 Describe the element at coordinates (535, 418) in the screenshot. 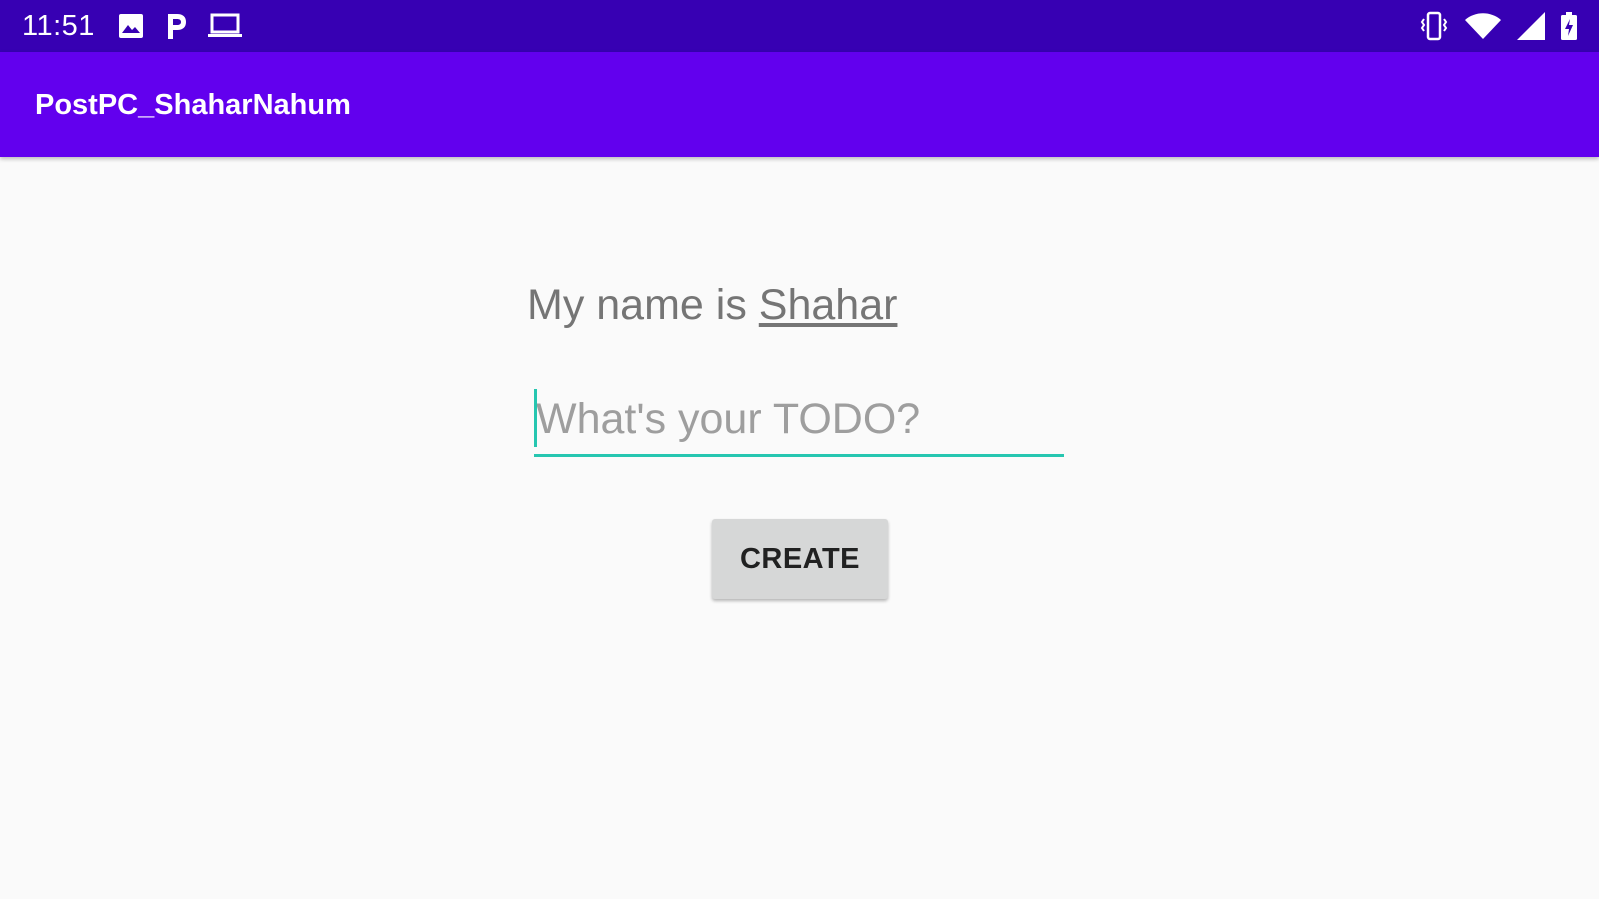

I see `text-cursor` at that location.